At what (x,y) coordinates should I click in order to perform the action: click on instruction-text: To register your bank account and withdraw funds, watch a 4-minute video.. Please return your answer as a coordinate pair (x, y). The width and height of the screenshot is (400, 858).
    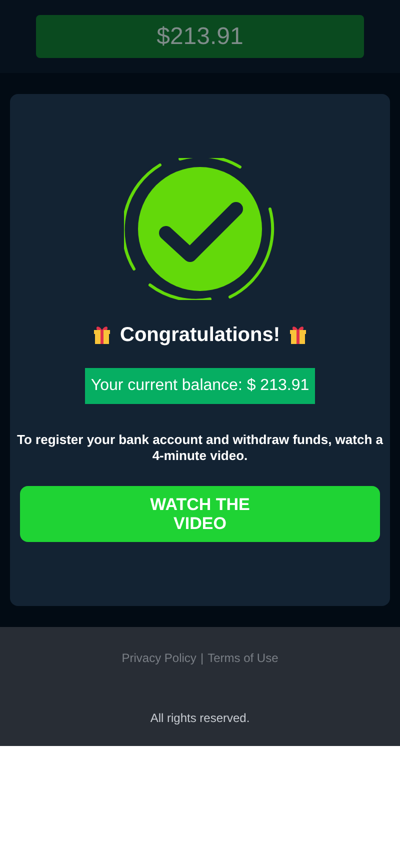
    Looking at the image, I should click on (200, 448).